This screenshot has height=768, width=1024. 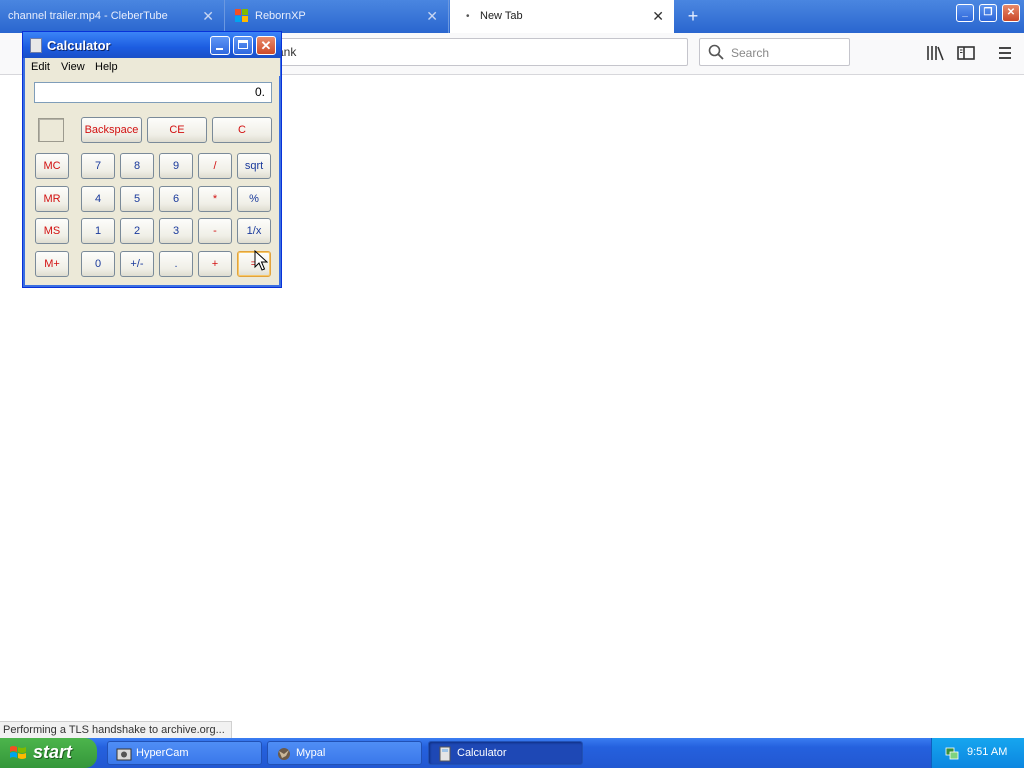 I want to click on digit-7-button: 7, so click(x=98, y=166).